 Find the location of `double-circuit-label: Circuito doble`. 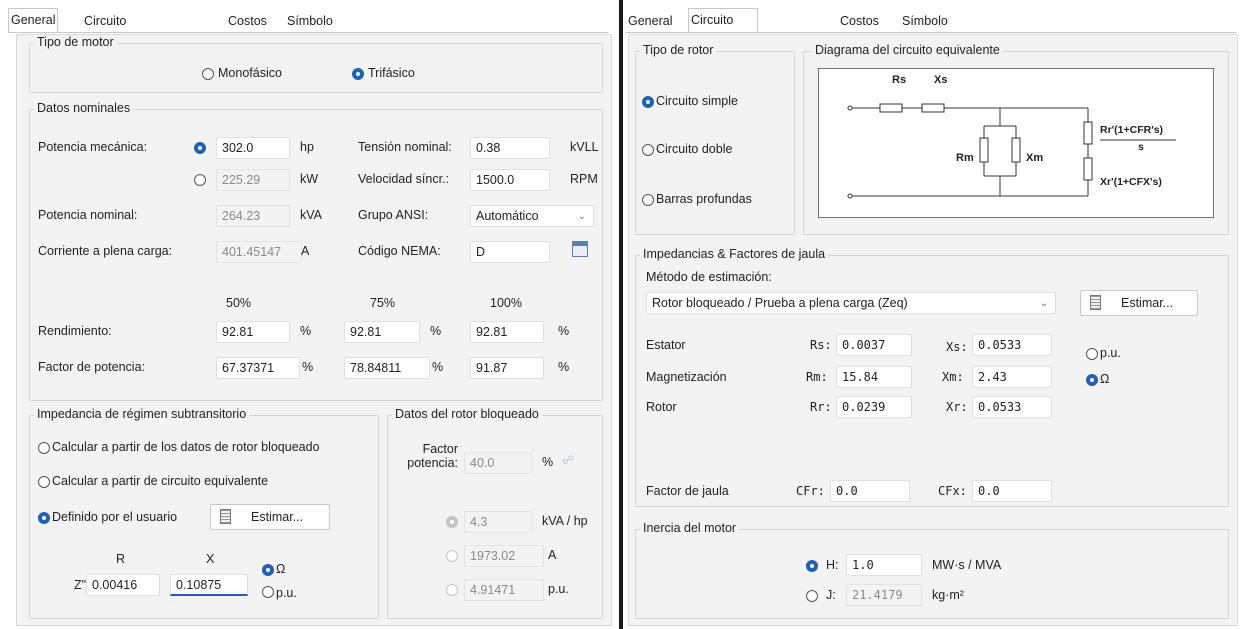

double-circuit-label: Circuito doble is located at coordinates (694, 149).